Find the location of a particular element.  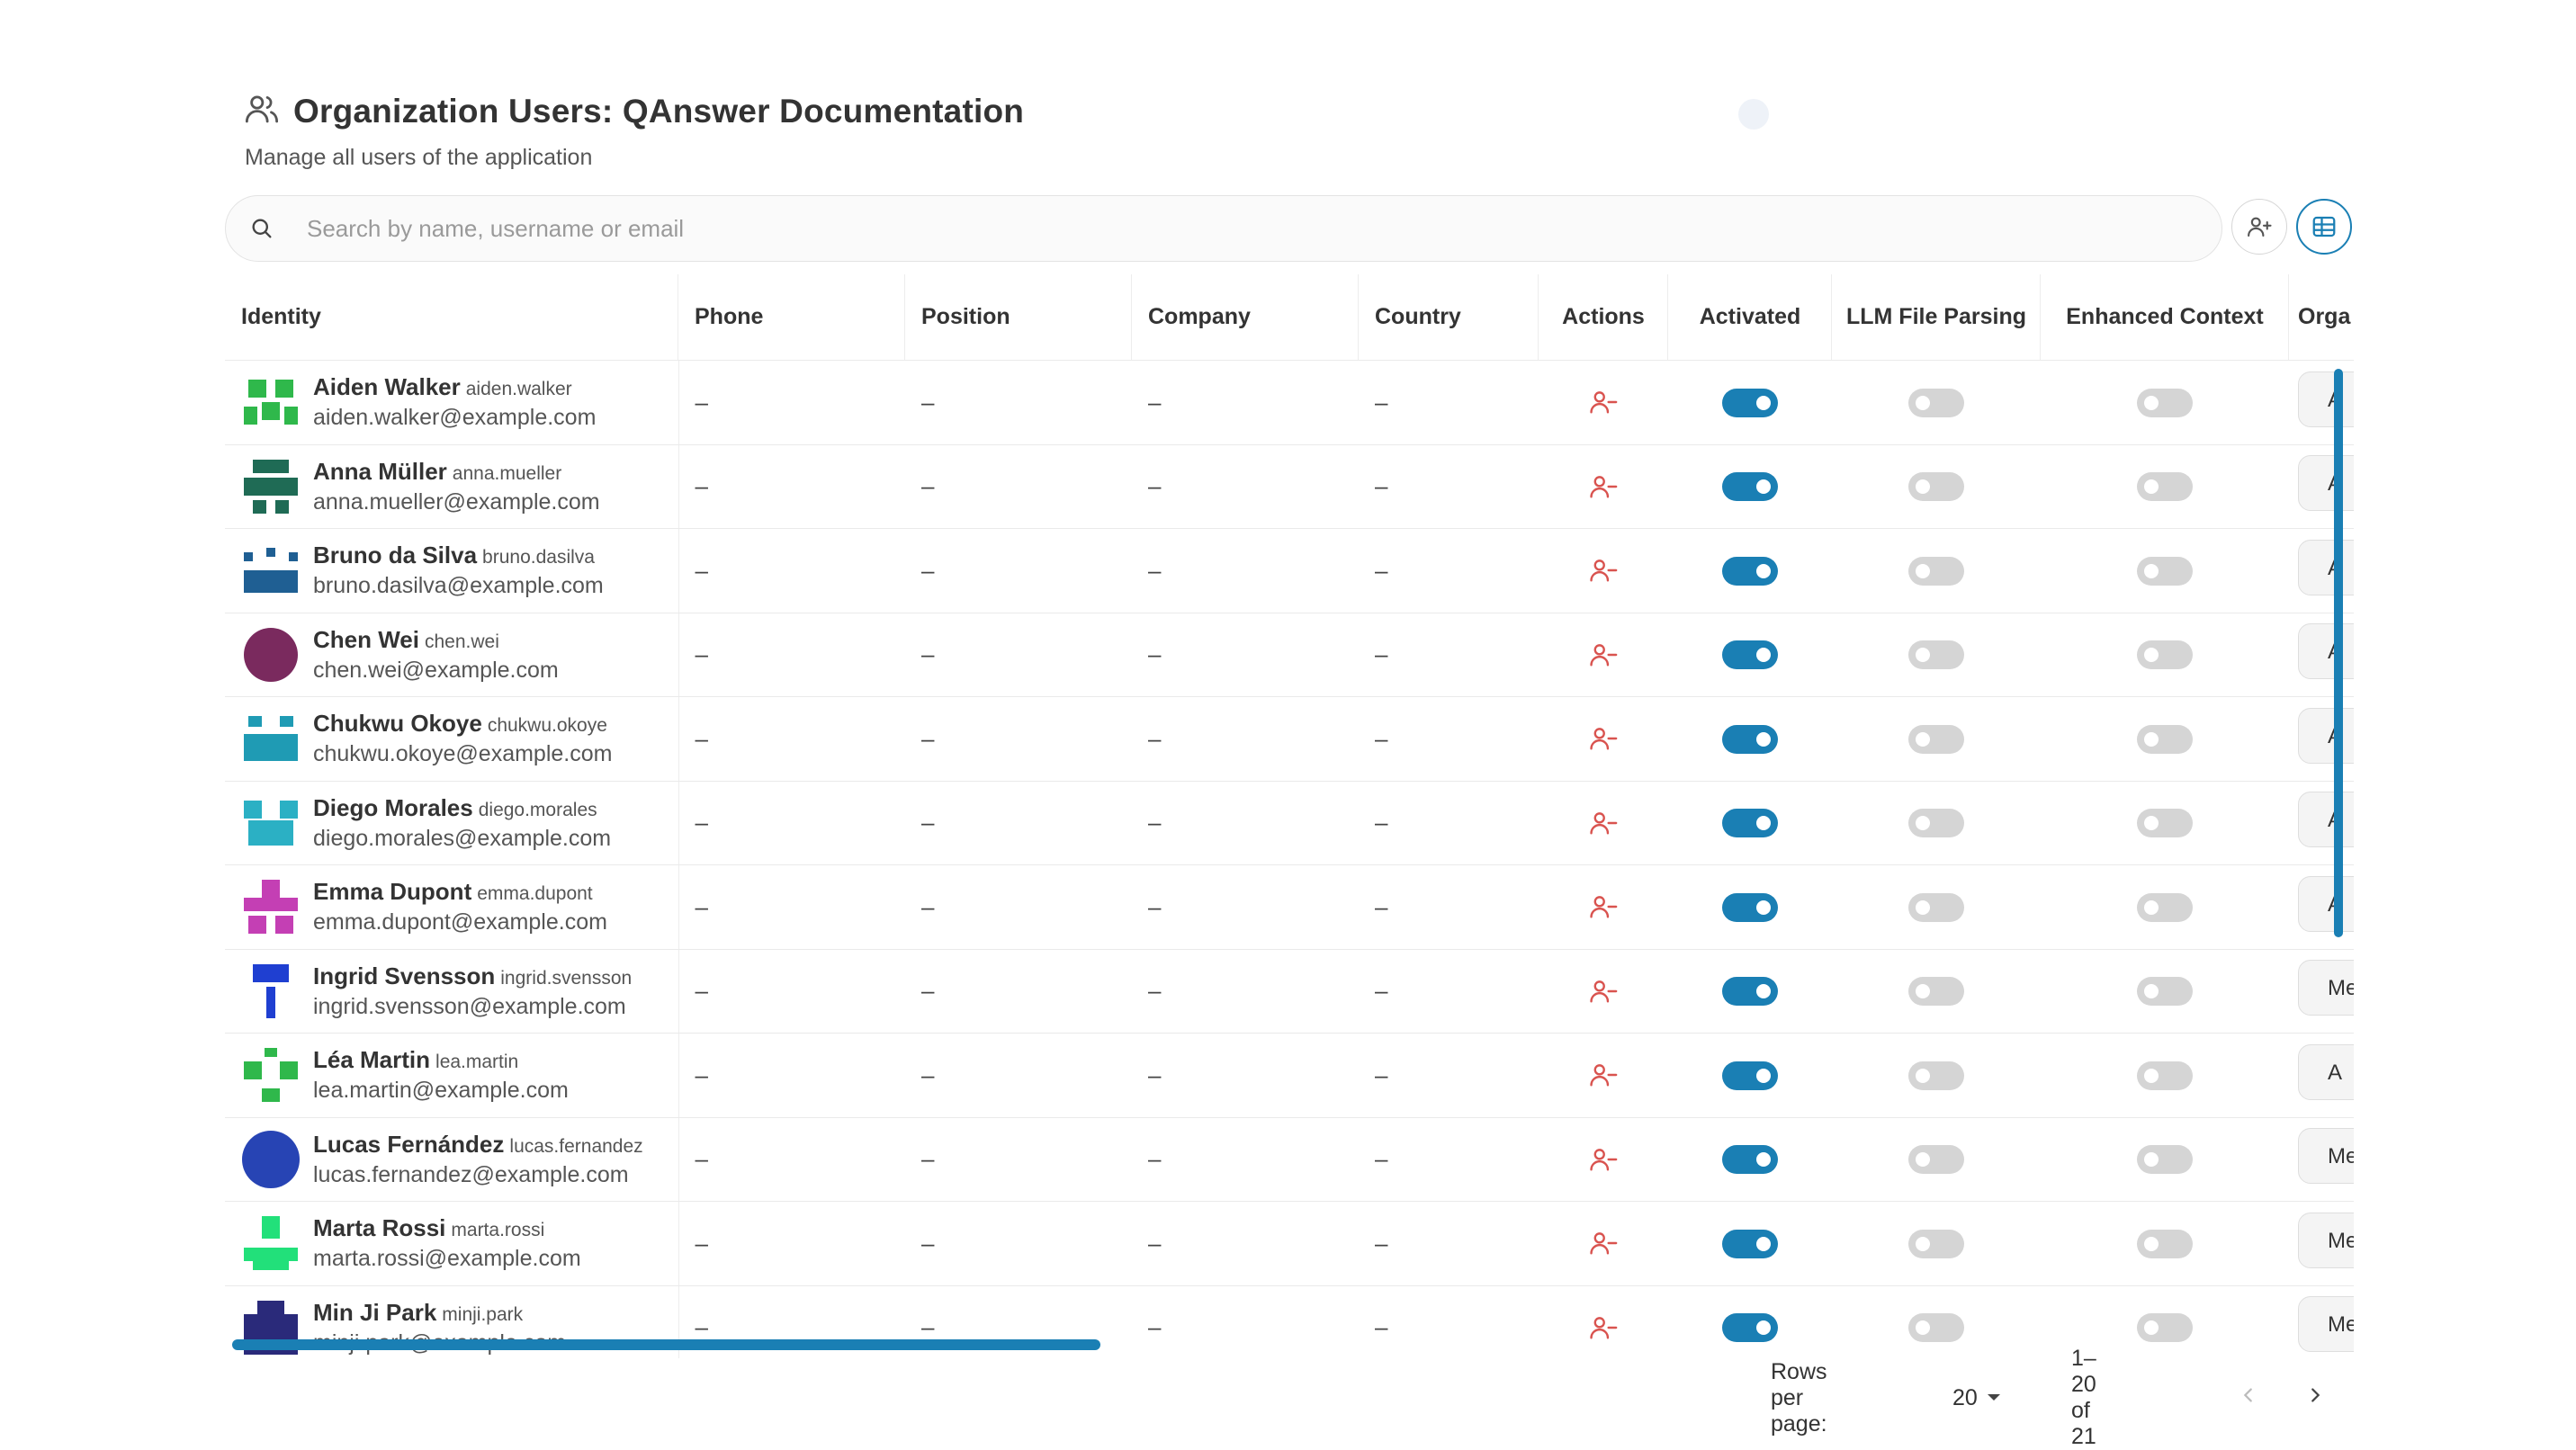

user-email: anna.mueller@example.com is located at coordinates (457, 502).